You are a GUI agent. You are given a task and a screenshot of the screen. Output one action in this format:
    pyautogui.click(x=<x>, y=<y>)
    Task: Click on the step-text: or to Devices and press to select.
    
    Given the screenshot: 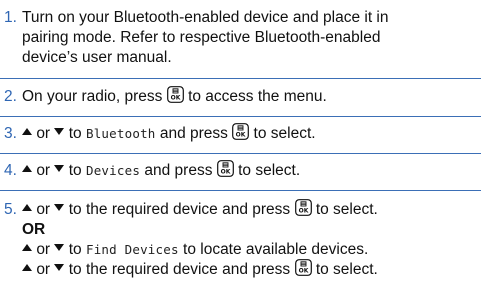 What is the action you would take?
    pyautogui.click(x=248, y=171)
    